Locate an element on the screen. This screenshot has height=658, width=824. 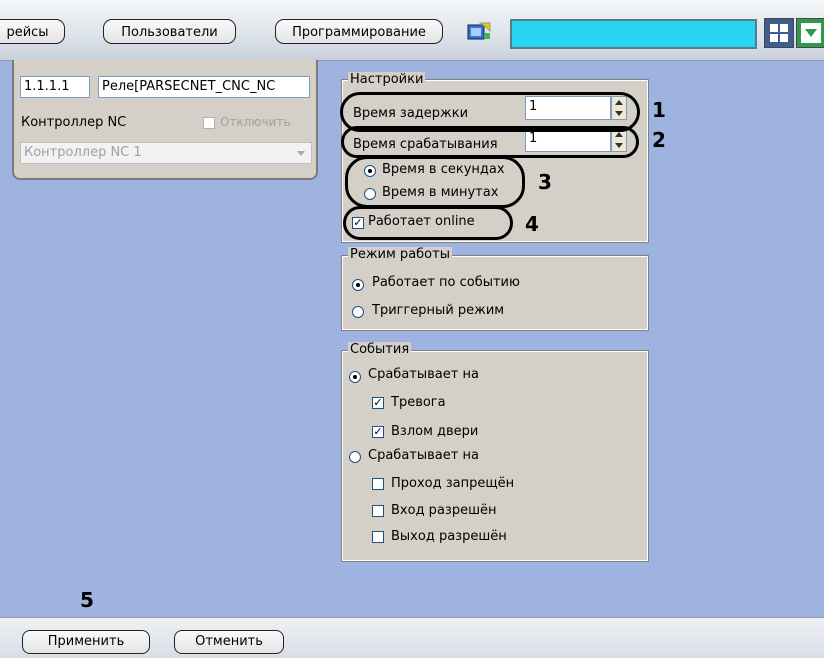
trigger-mode-radio is located at coordinates (358, 312).